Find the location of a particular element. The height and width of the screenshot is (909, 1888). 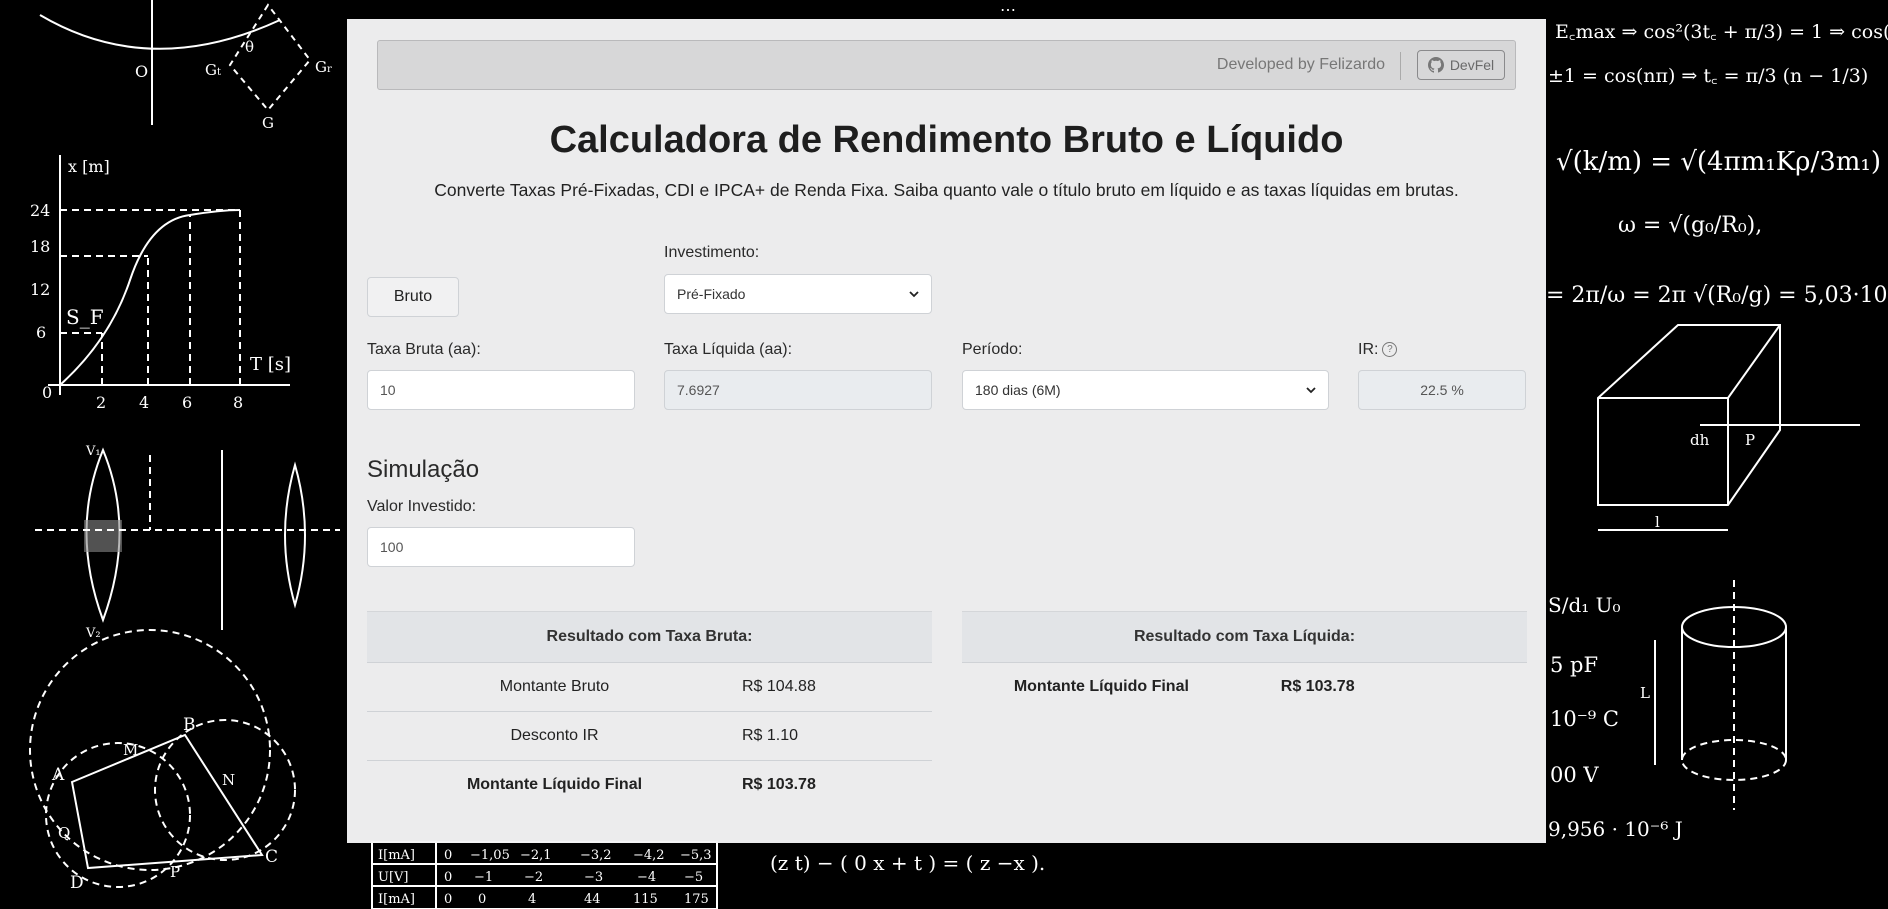

svg-text: N is located at coordinates (228, 780).